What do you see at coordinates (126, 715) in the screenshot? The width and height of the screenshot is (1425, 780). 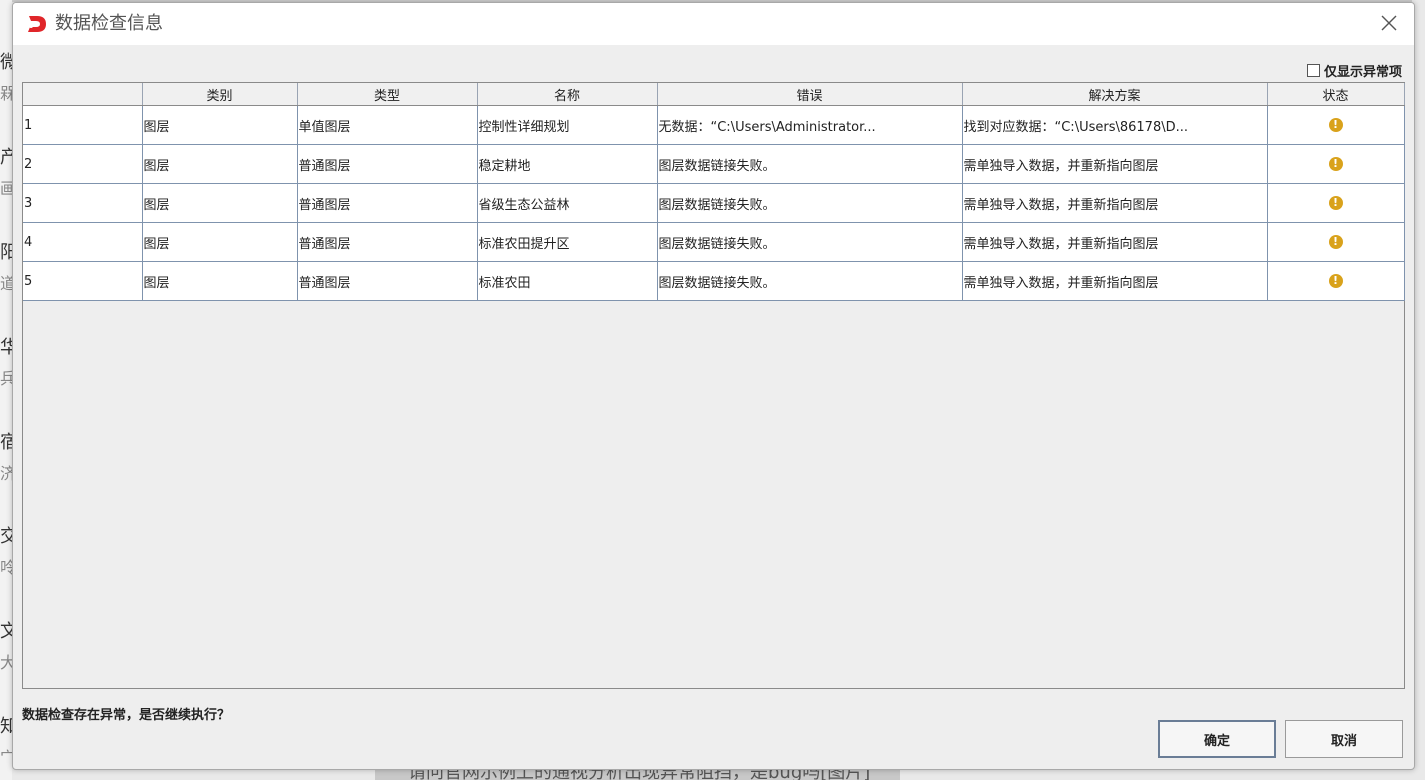 I see `continue-prompt: 数据检查存在异常，是否继续执行？` at bounding box center [126, 715].